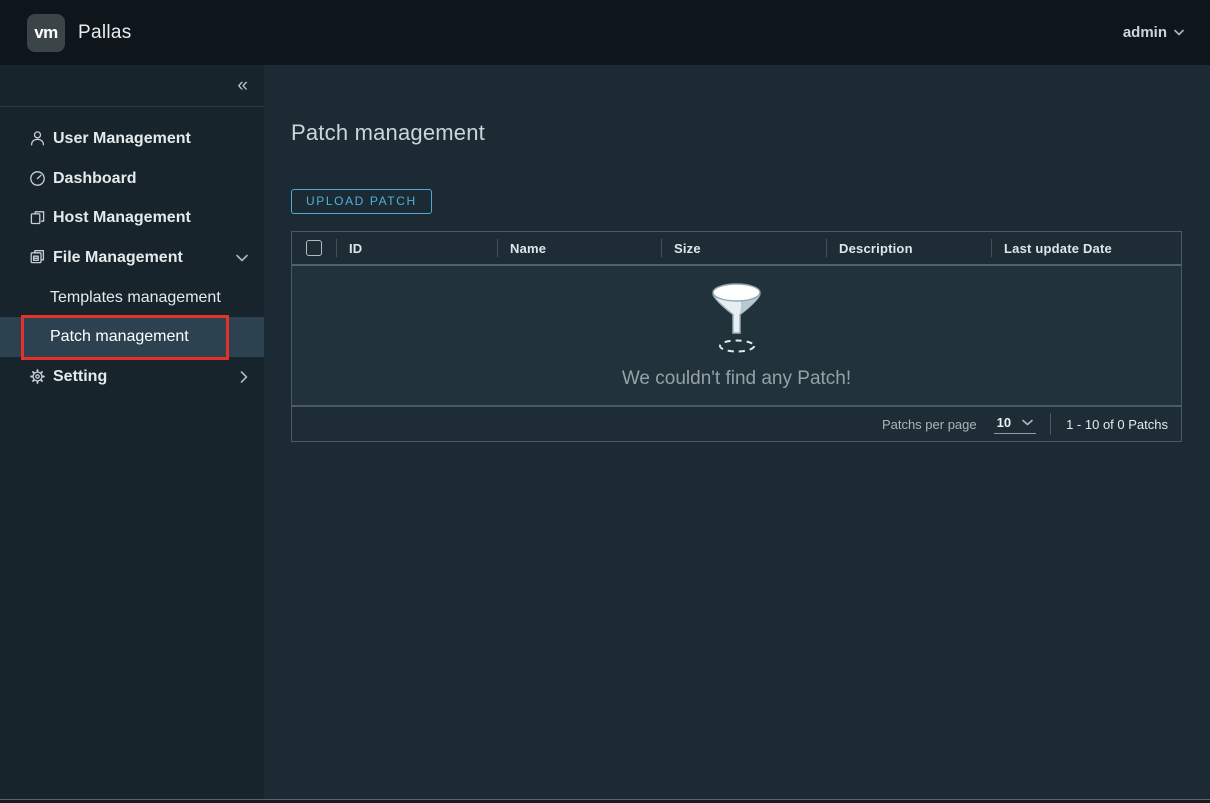 This screenshot has width=1210, height=803. I want to click on sidebar-item-file-management: File Management, so click(132, 258).